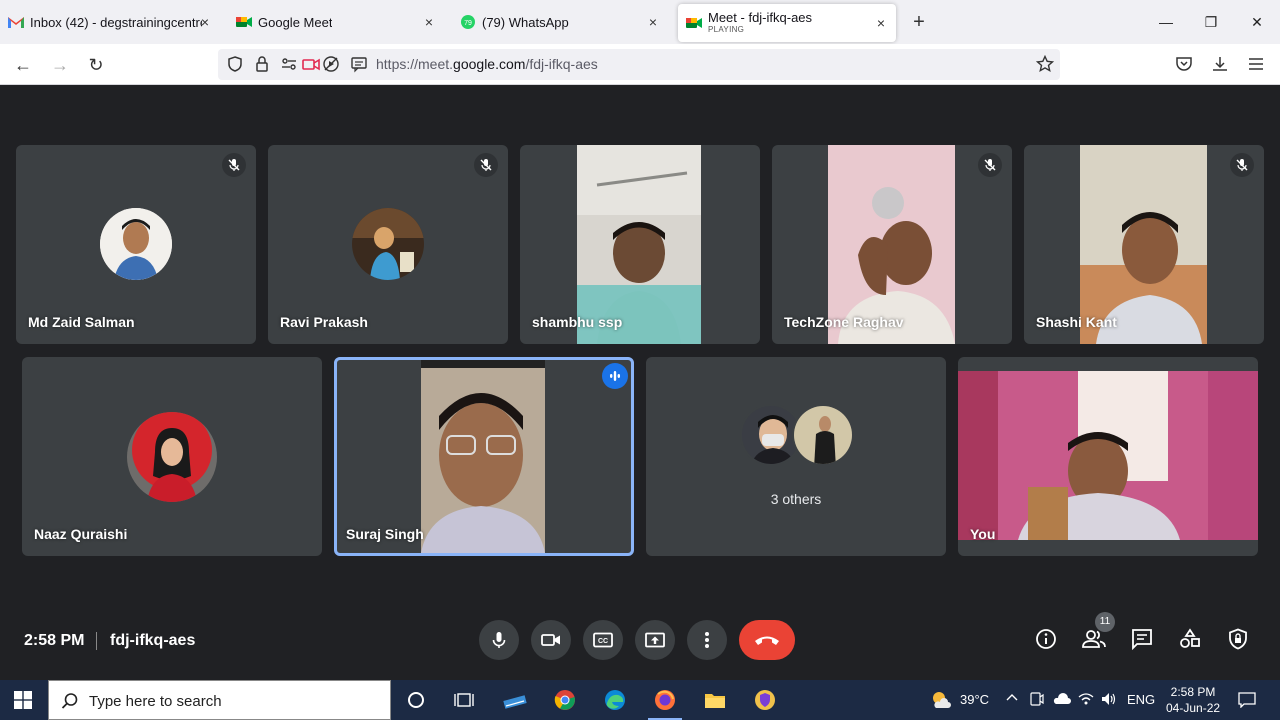 Image resolution: width=1280 pixels, height=720 pixels. What do you see at coordinates (726, 29) in the screenshot?
I see `tab-playing-status: PLAYING` at bounding box center [726, 29].